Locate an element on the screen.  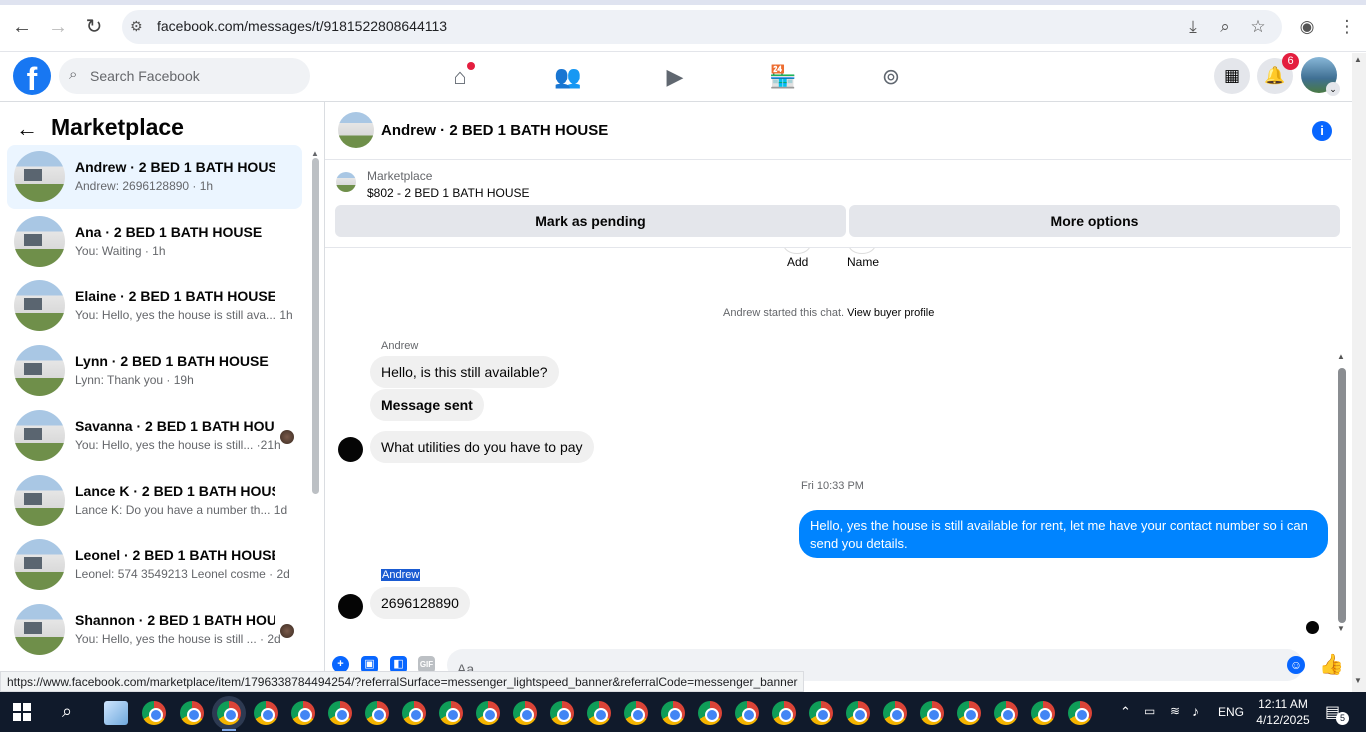
friends-icon: 👥 is located at coordinates (568, 77).